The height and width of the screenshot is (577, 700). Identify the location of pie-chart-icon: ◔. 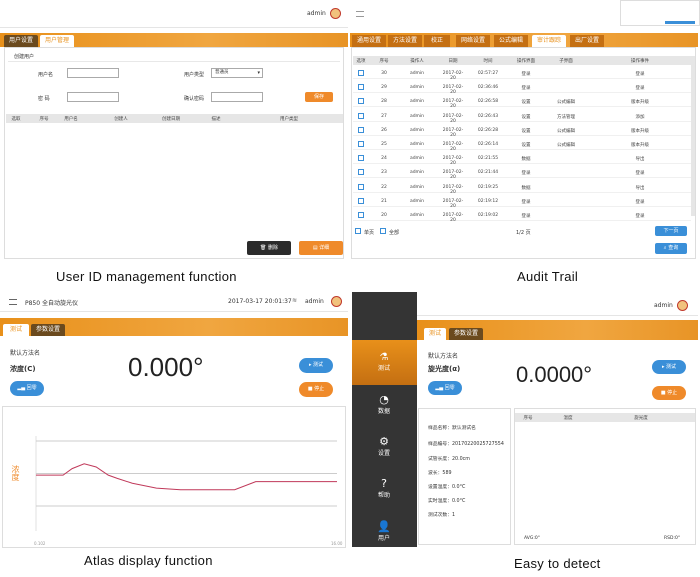
(384, 399).